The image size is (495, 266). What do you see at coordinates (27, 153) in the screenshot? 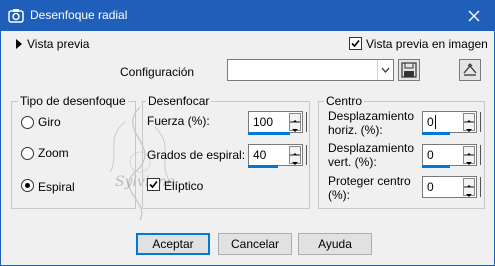
I see `radio-zoom` at bounding box center [27, 153].